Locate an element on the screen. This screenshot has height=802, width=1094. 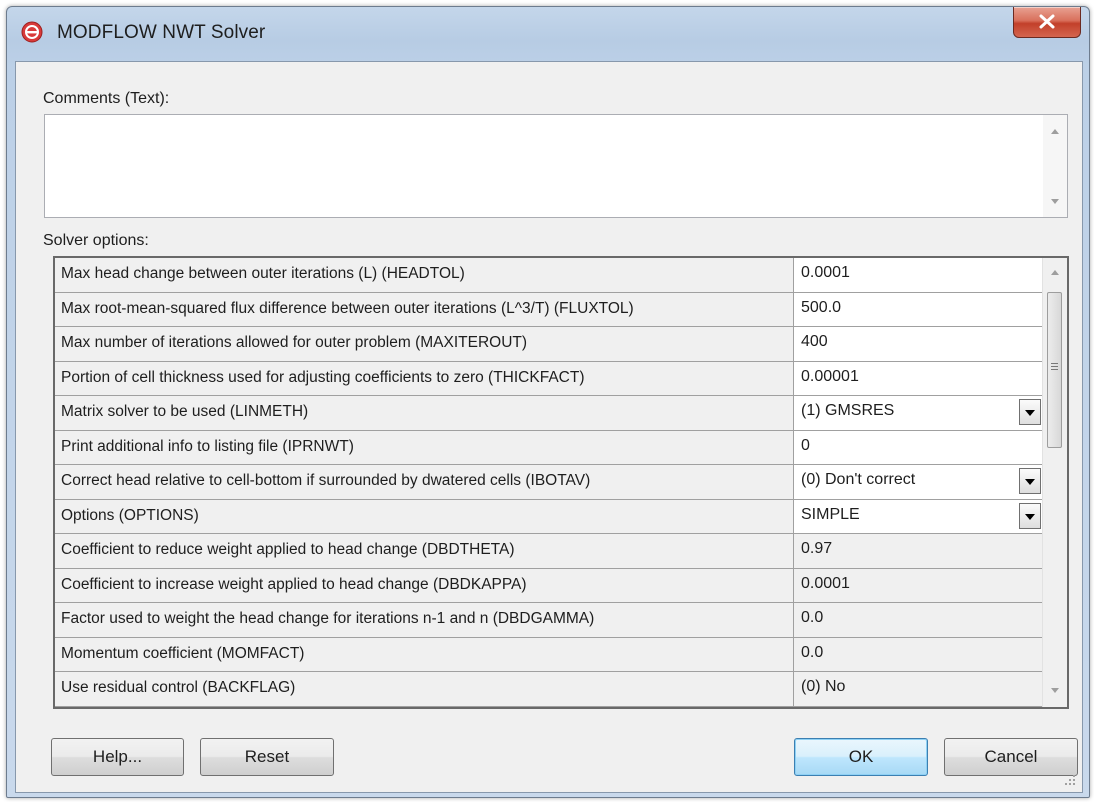
grid-scroll-down-icon is located at coordinates (1055, 690).